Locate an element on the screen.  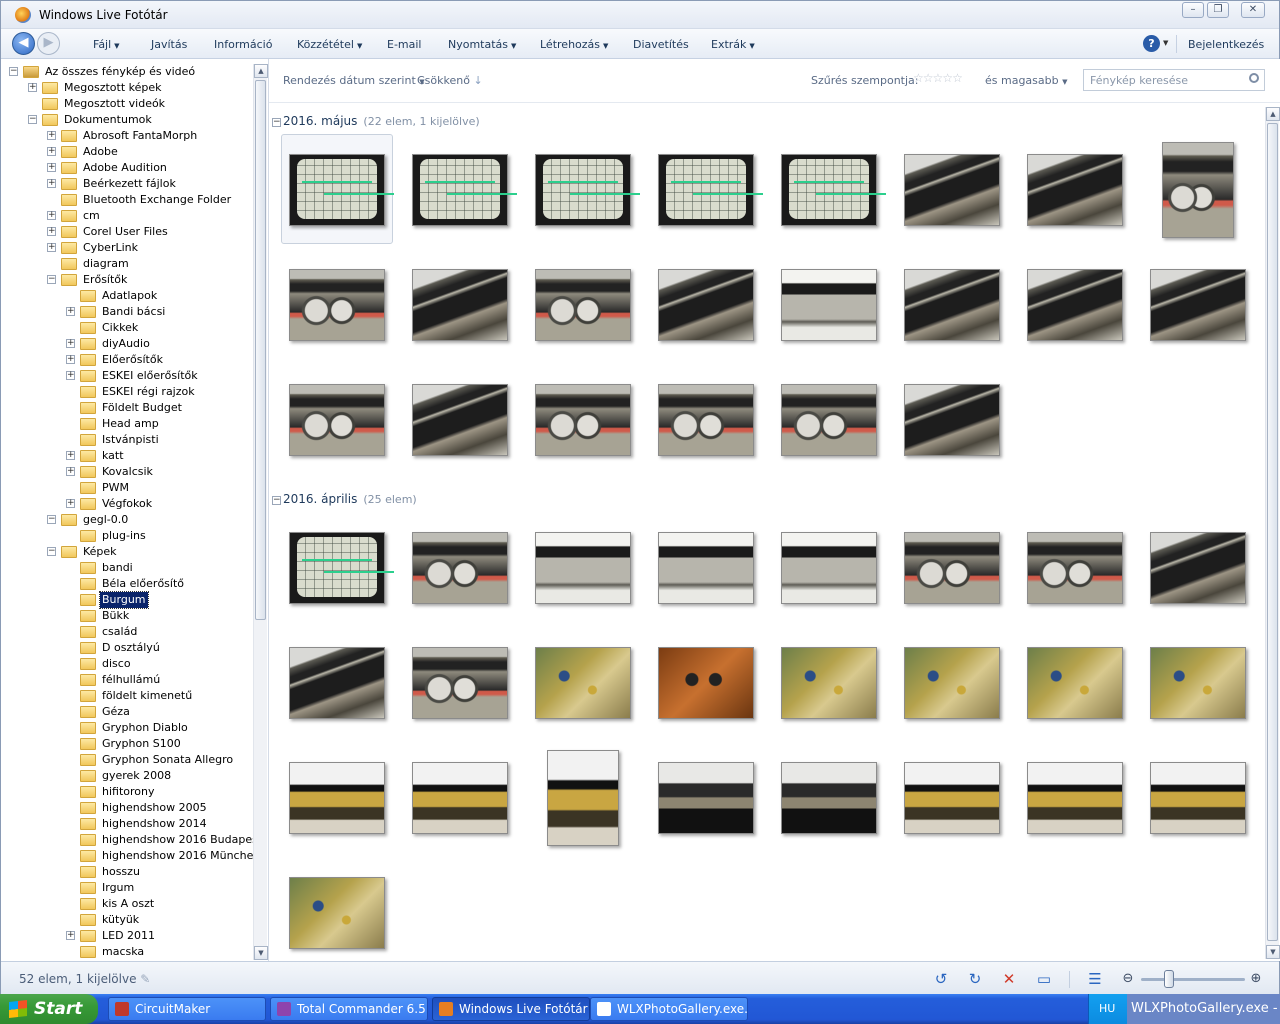
tree-item: + Végfokok is located at coordinates (153, 504).